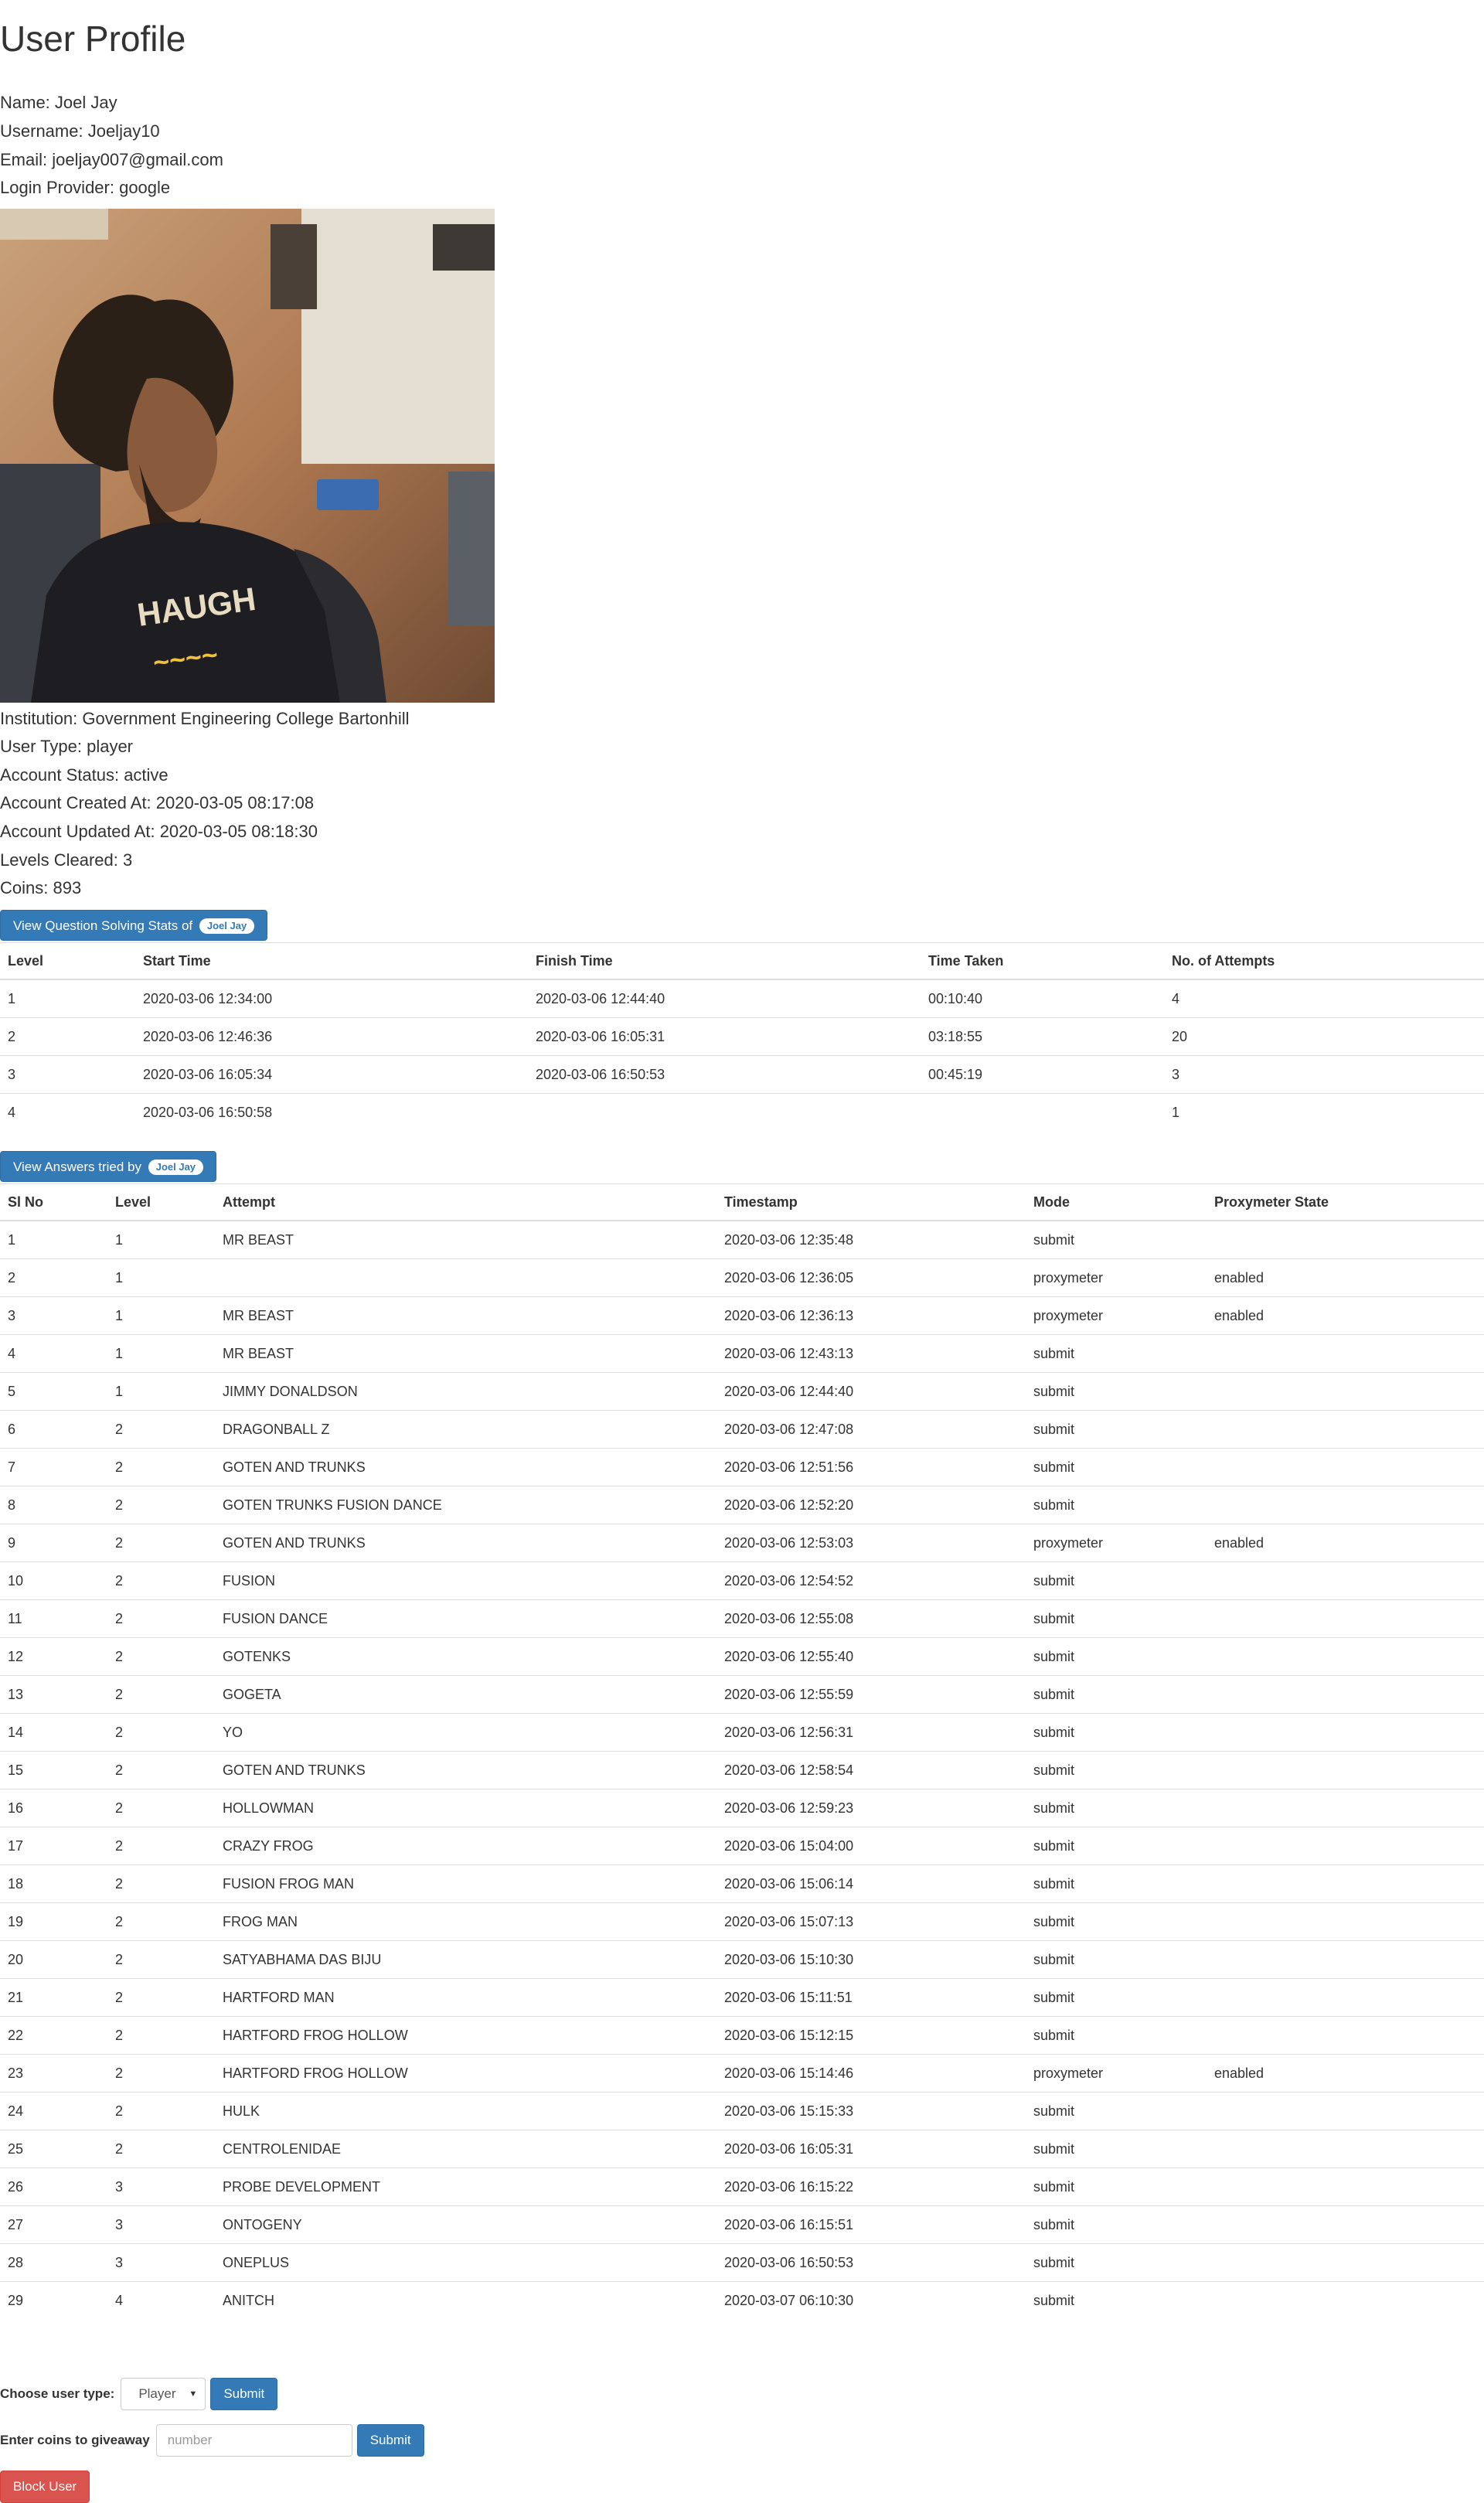  I want to click on table-row: 4 1 MR BEAST 2020-03-06 12:43:13 submit, so click(742, 1353).